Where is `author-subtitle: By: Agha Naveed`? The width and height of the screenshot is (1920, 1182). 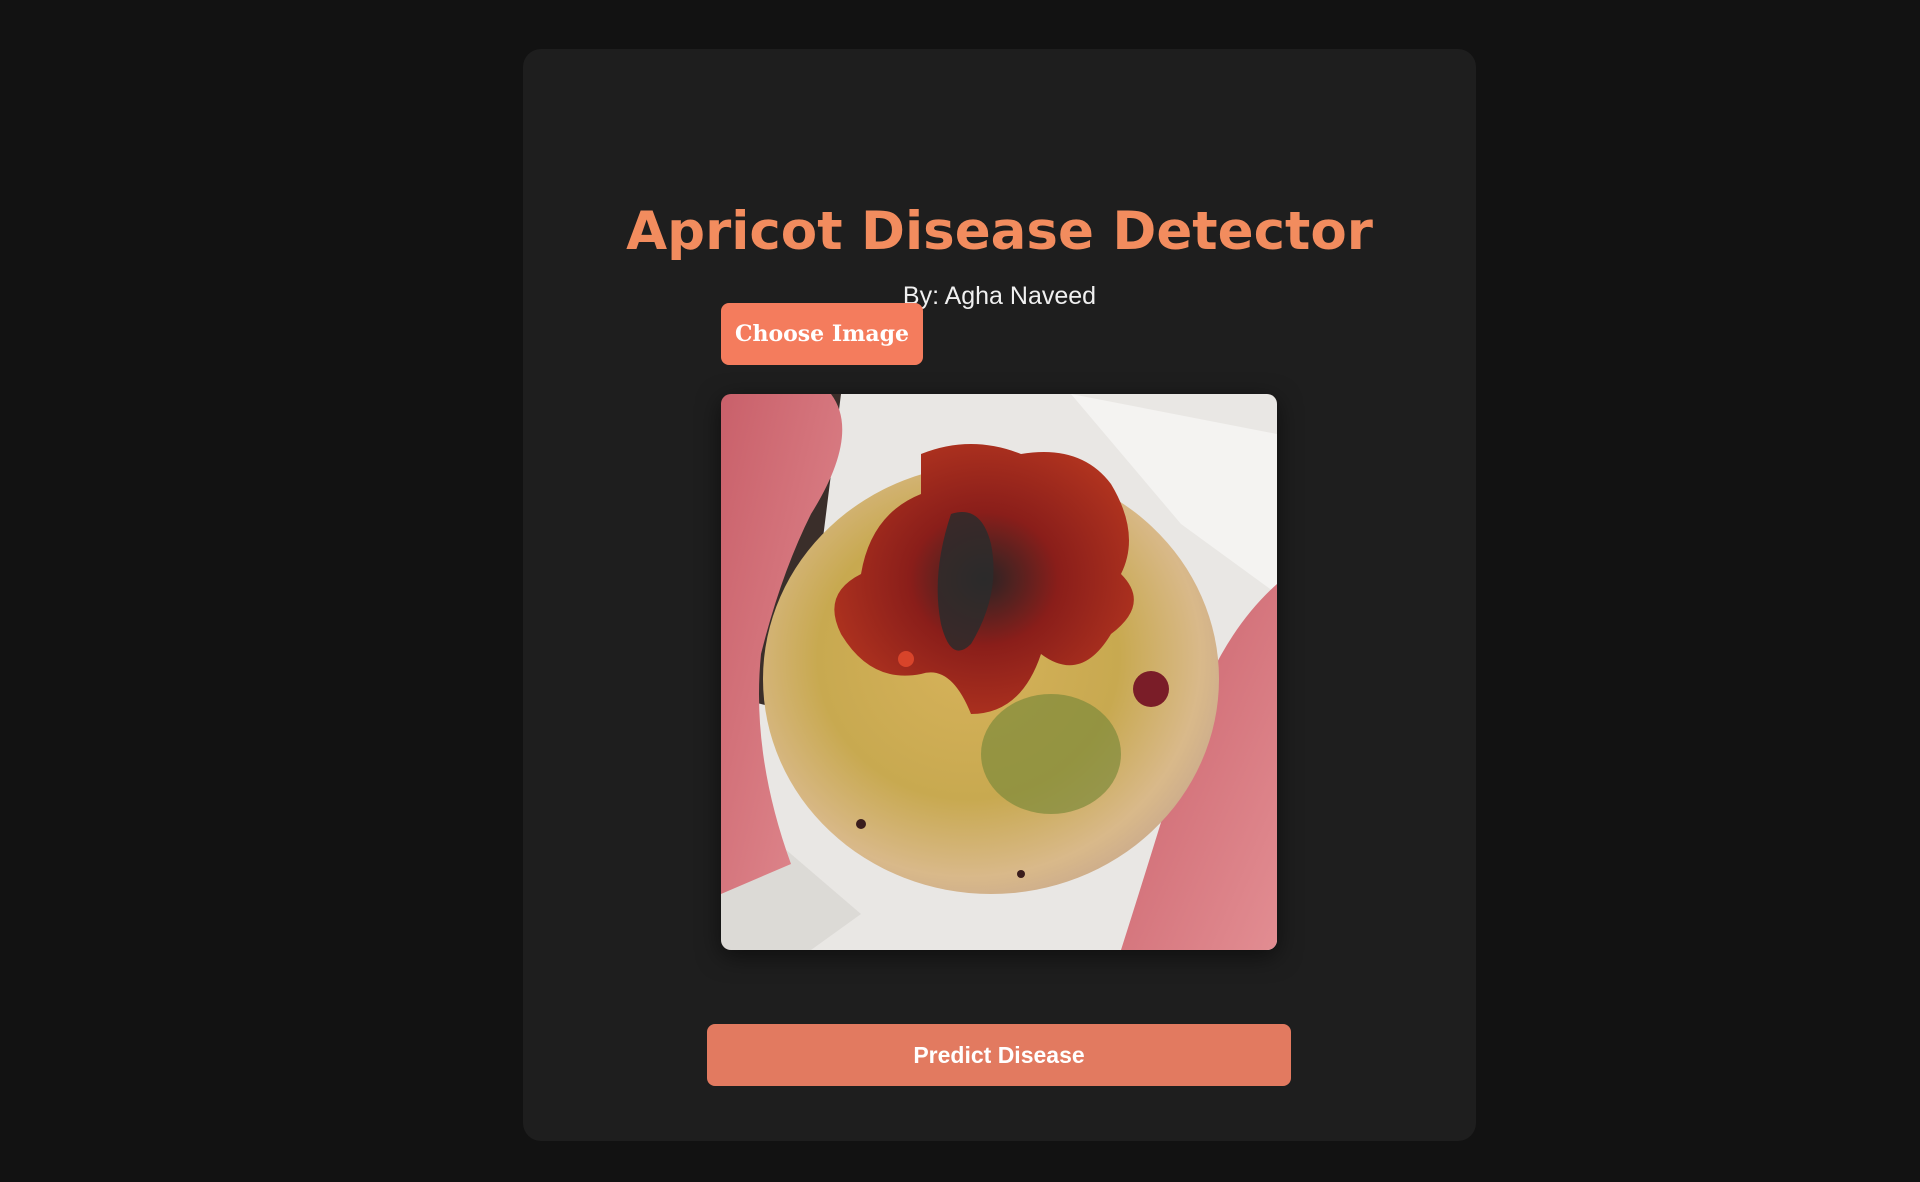 author-subtitle: By: Agha Naveed is located at coordinates (999, 296).